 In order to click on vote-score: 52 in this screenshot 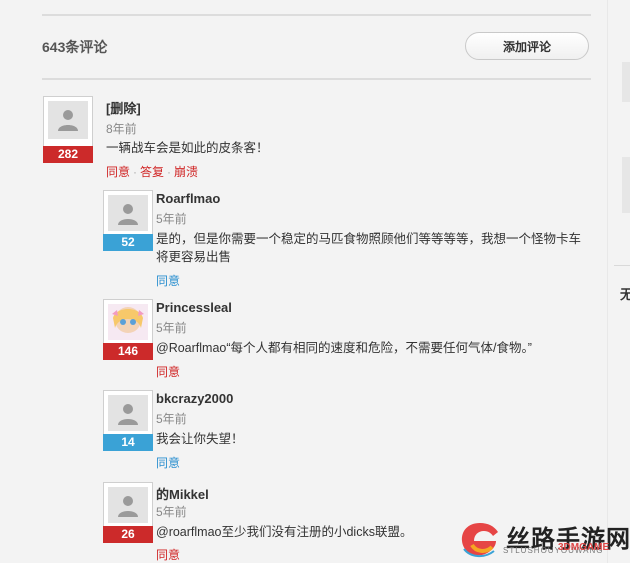, I will do `click(128, 242)`.